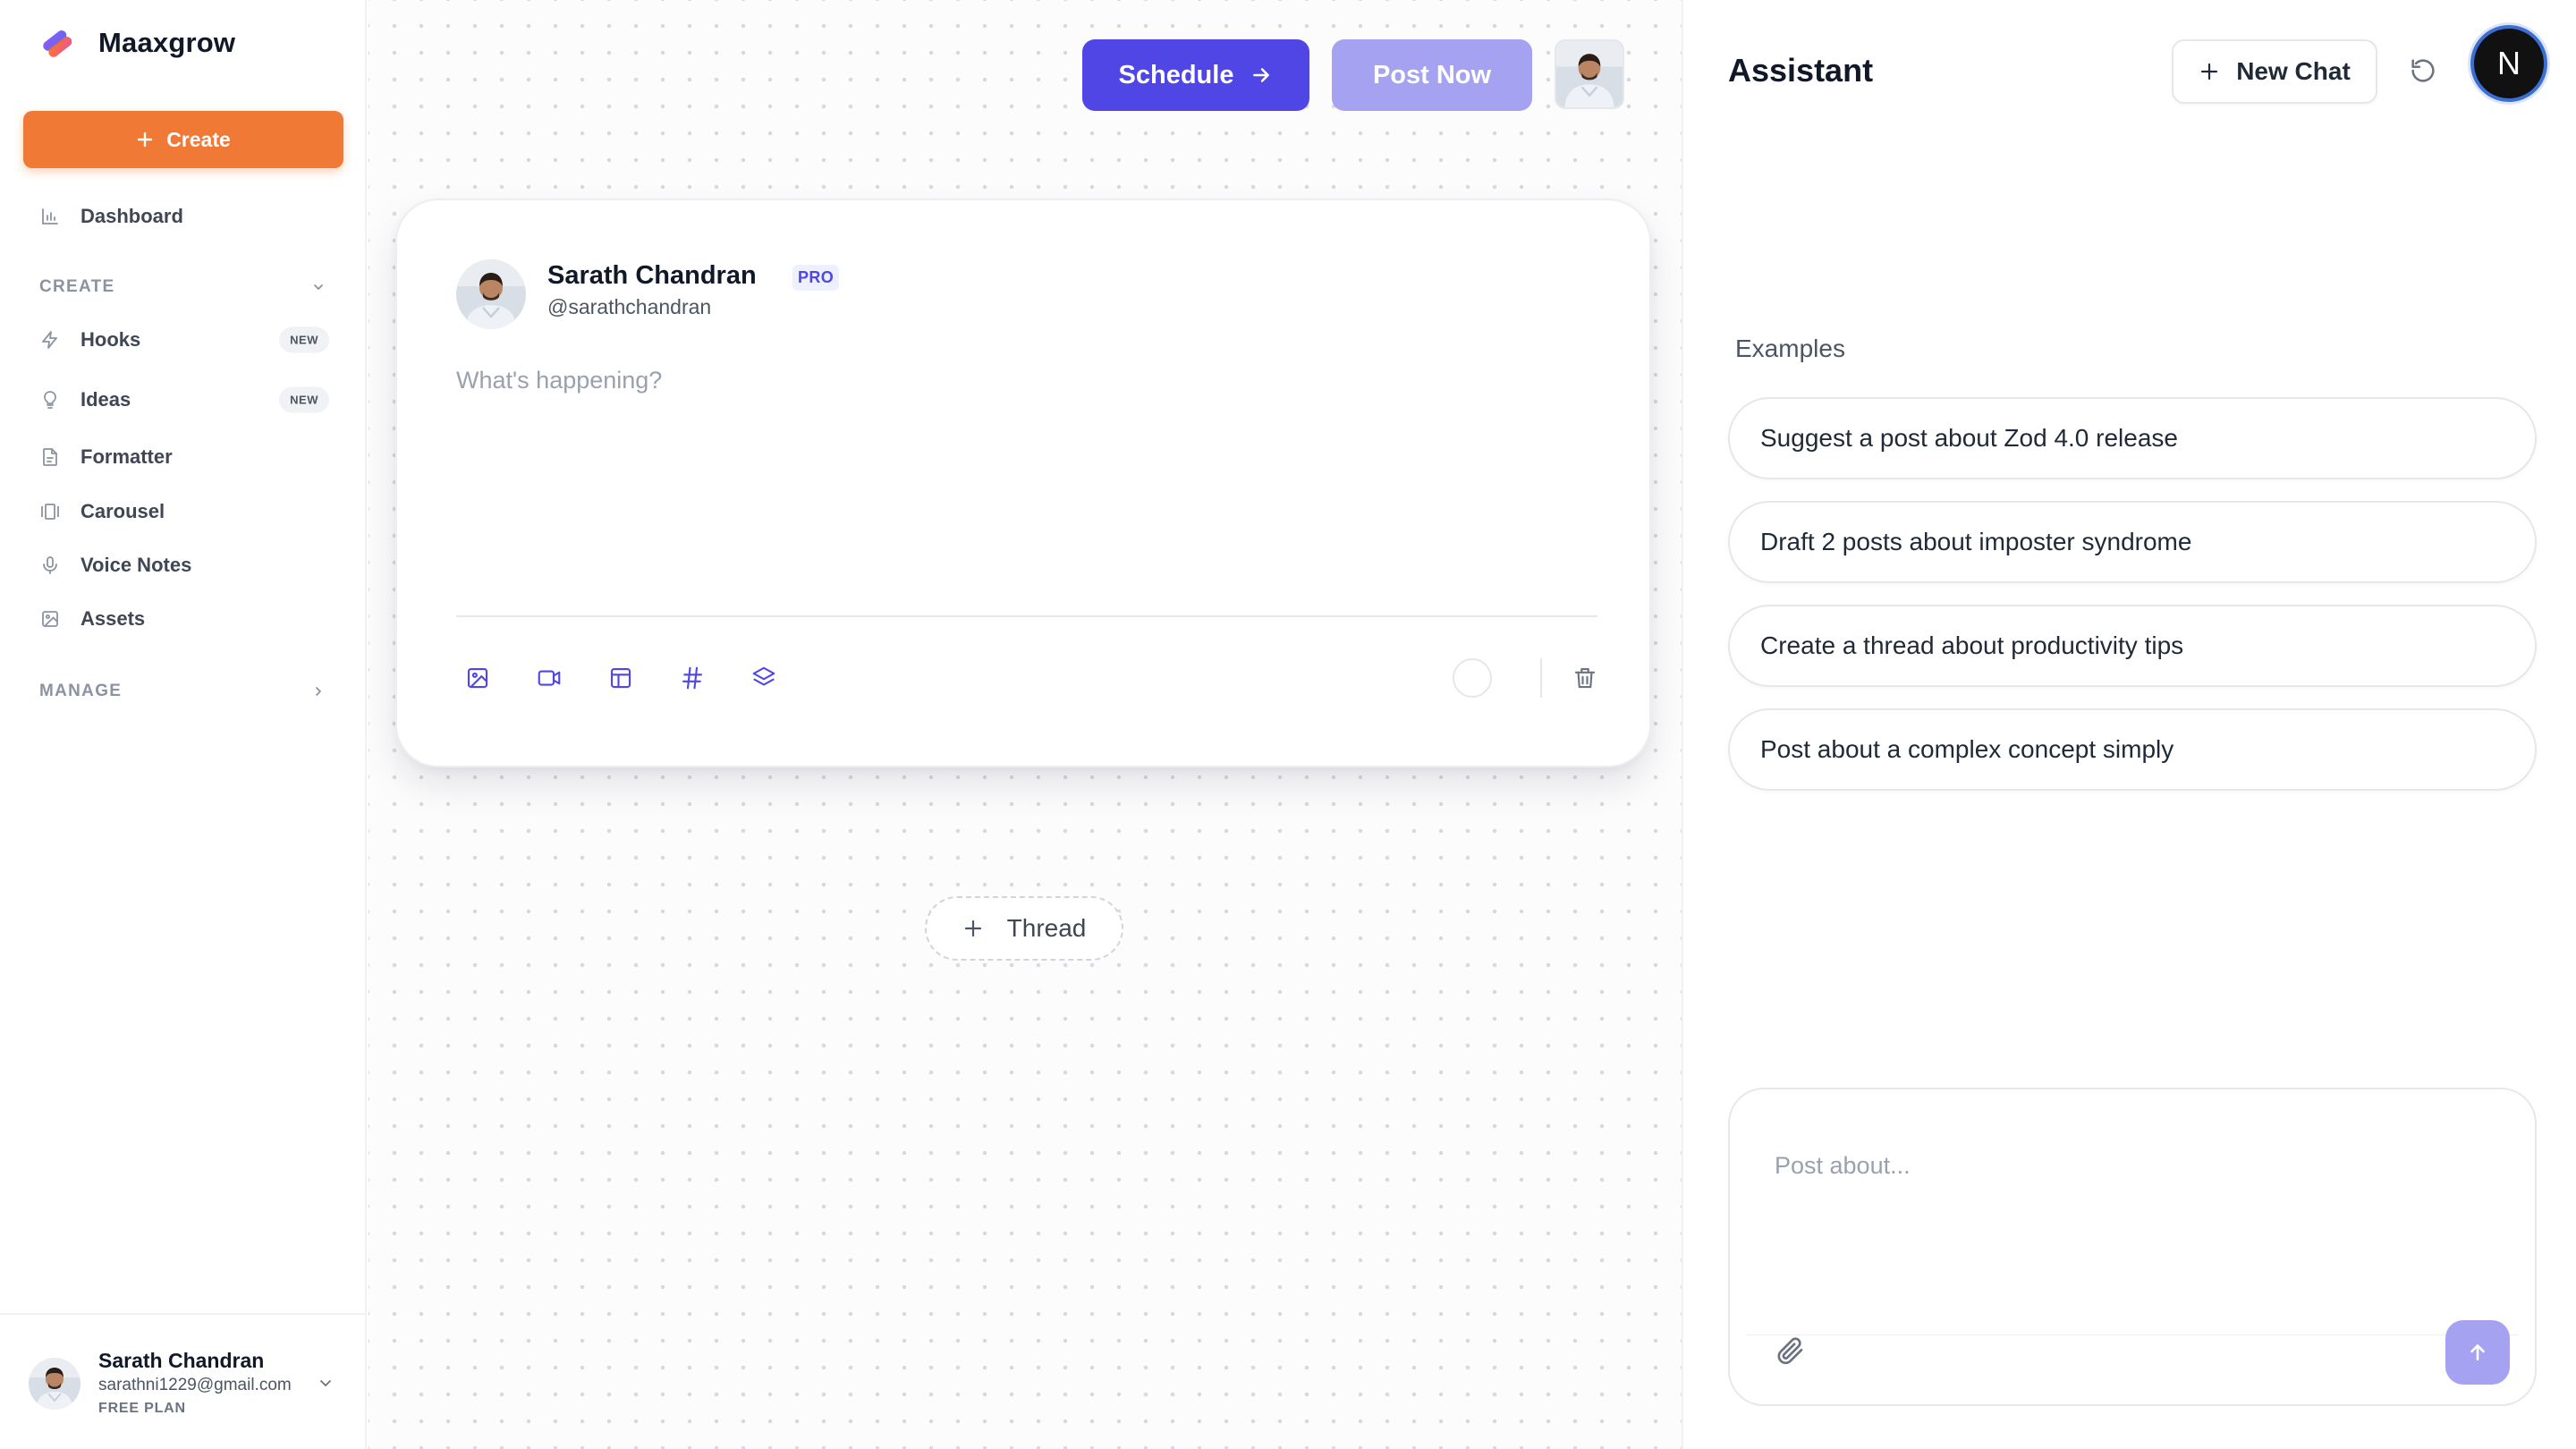  What do you see at coordinates (50, 216) in the screenshot?
I see `bar-chart-icon` at bounding box center [50, 216].